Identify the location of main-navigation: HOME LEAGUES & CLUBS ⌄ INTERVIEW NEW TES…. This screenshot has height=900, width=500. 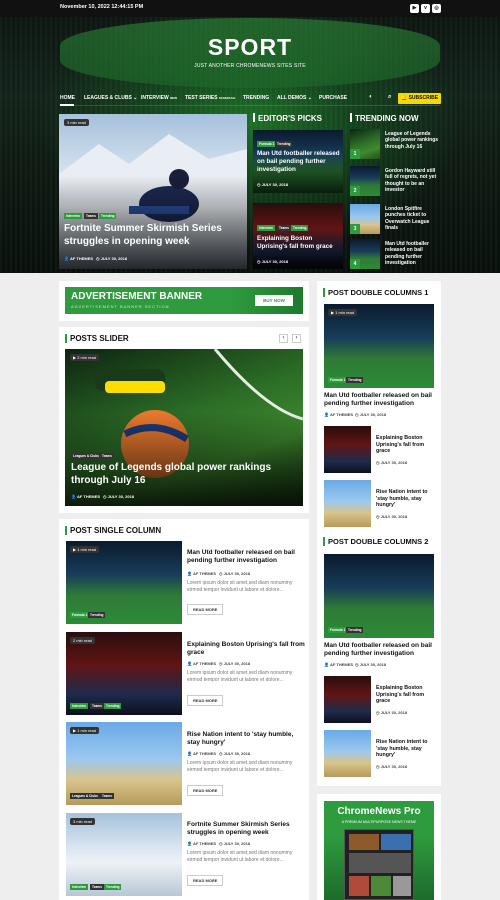
(250, 99).